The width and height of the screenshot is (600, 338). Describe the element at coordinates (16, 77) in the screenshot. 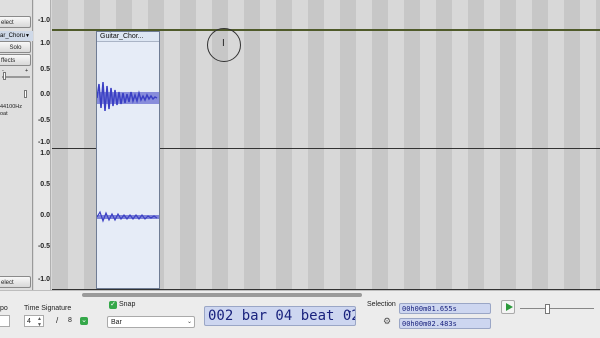

I see `gain-slider` at that location.